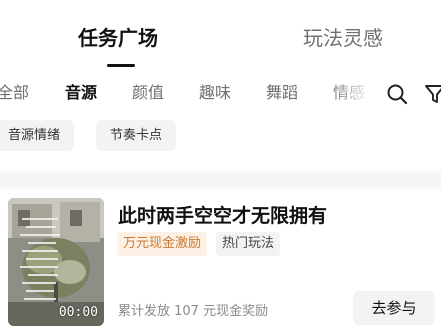 This screenshot has height=330, width=441. Describe the element at coordinates (193, 311) in the screenshot. I see `payout-text: 累计发放 107 元现金奖励` at that location.